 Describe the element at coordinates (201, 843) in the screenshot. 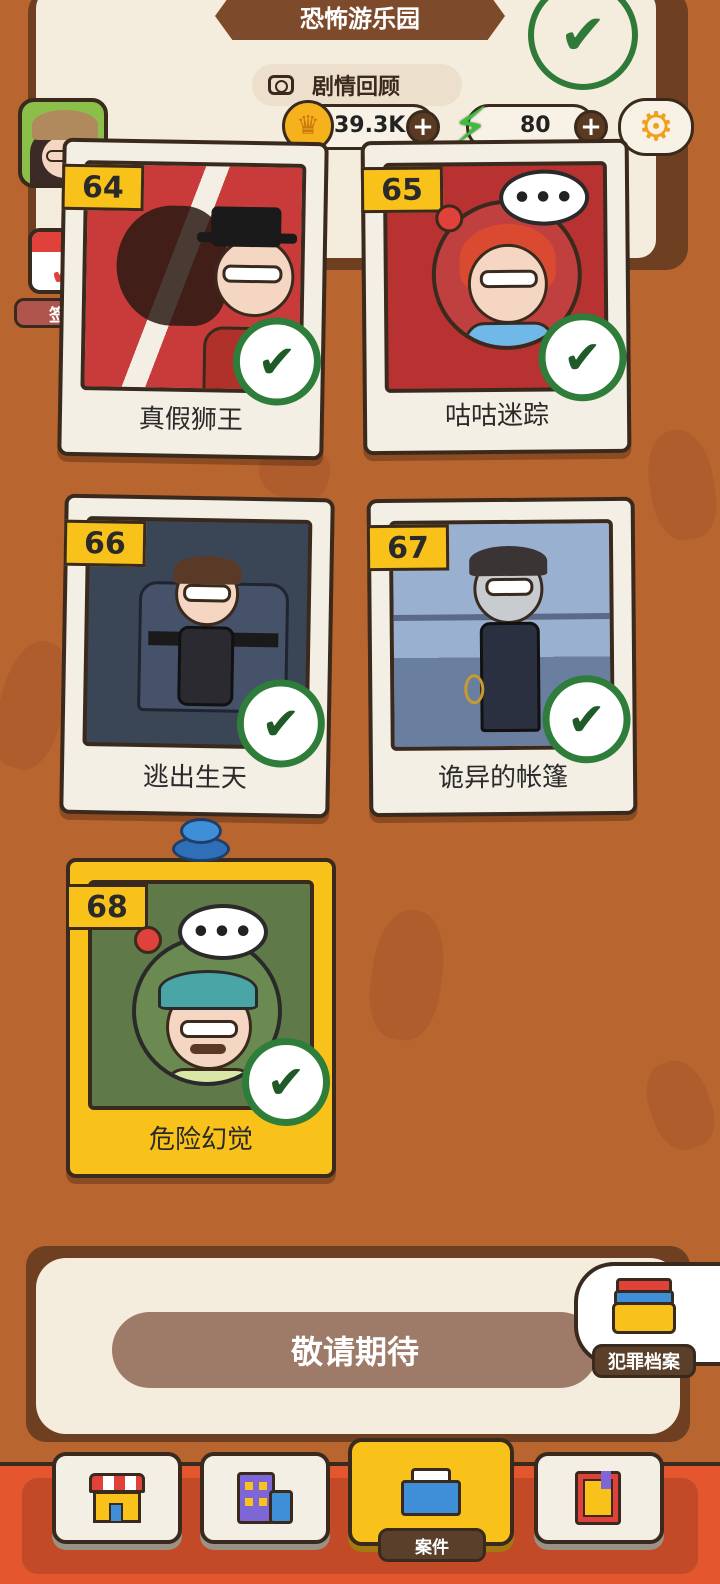

I see `pushpin-icon` at that location.